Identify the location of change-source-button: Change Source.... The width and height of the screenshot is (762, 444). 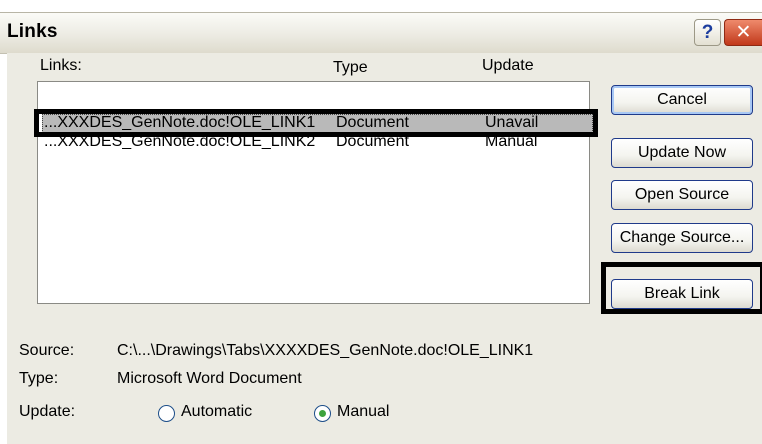
(682, 238).